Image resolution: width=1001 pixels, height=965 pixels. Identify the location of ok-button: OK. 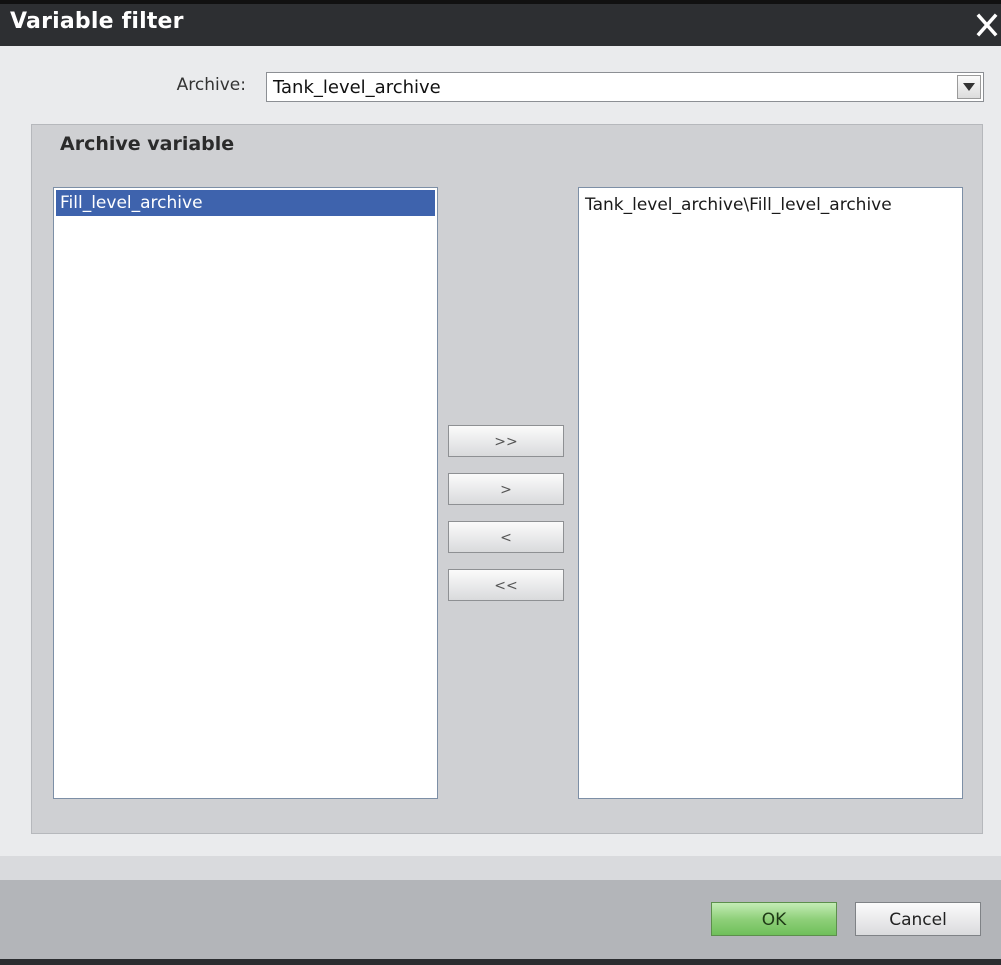
(774, 919).